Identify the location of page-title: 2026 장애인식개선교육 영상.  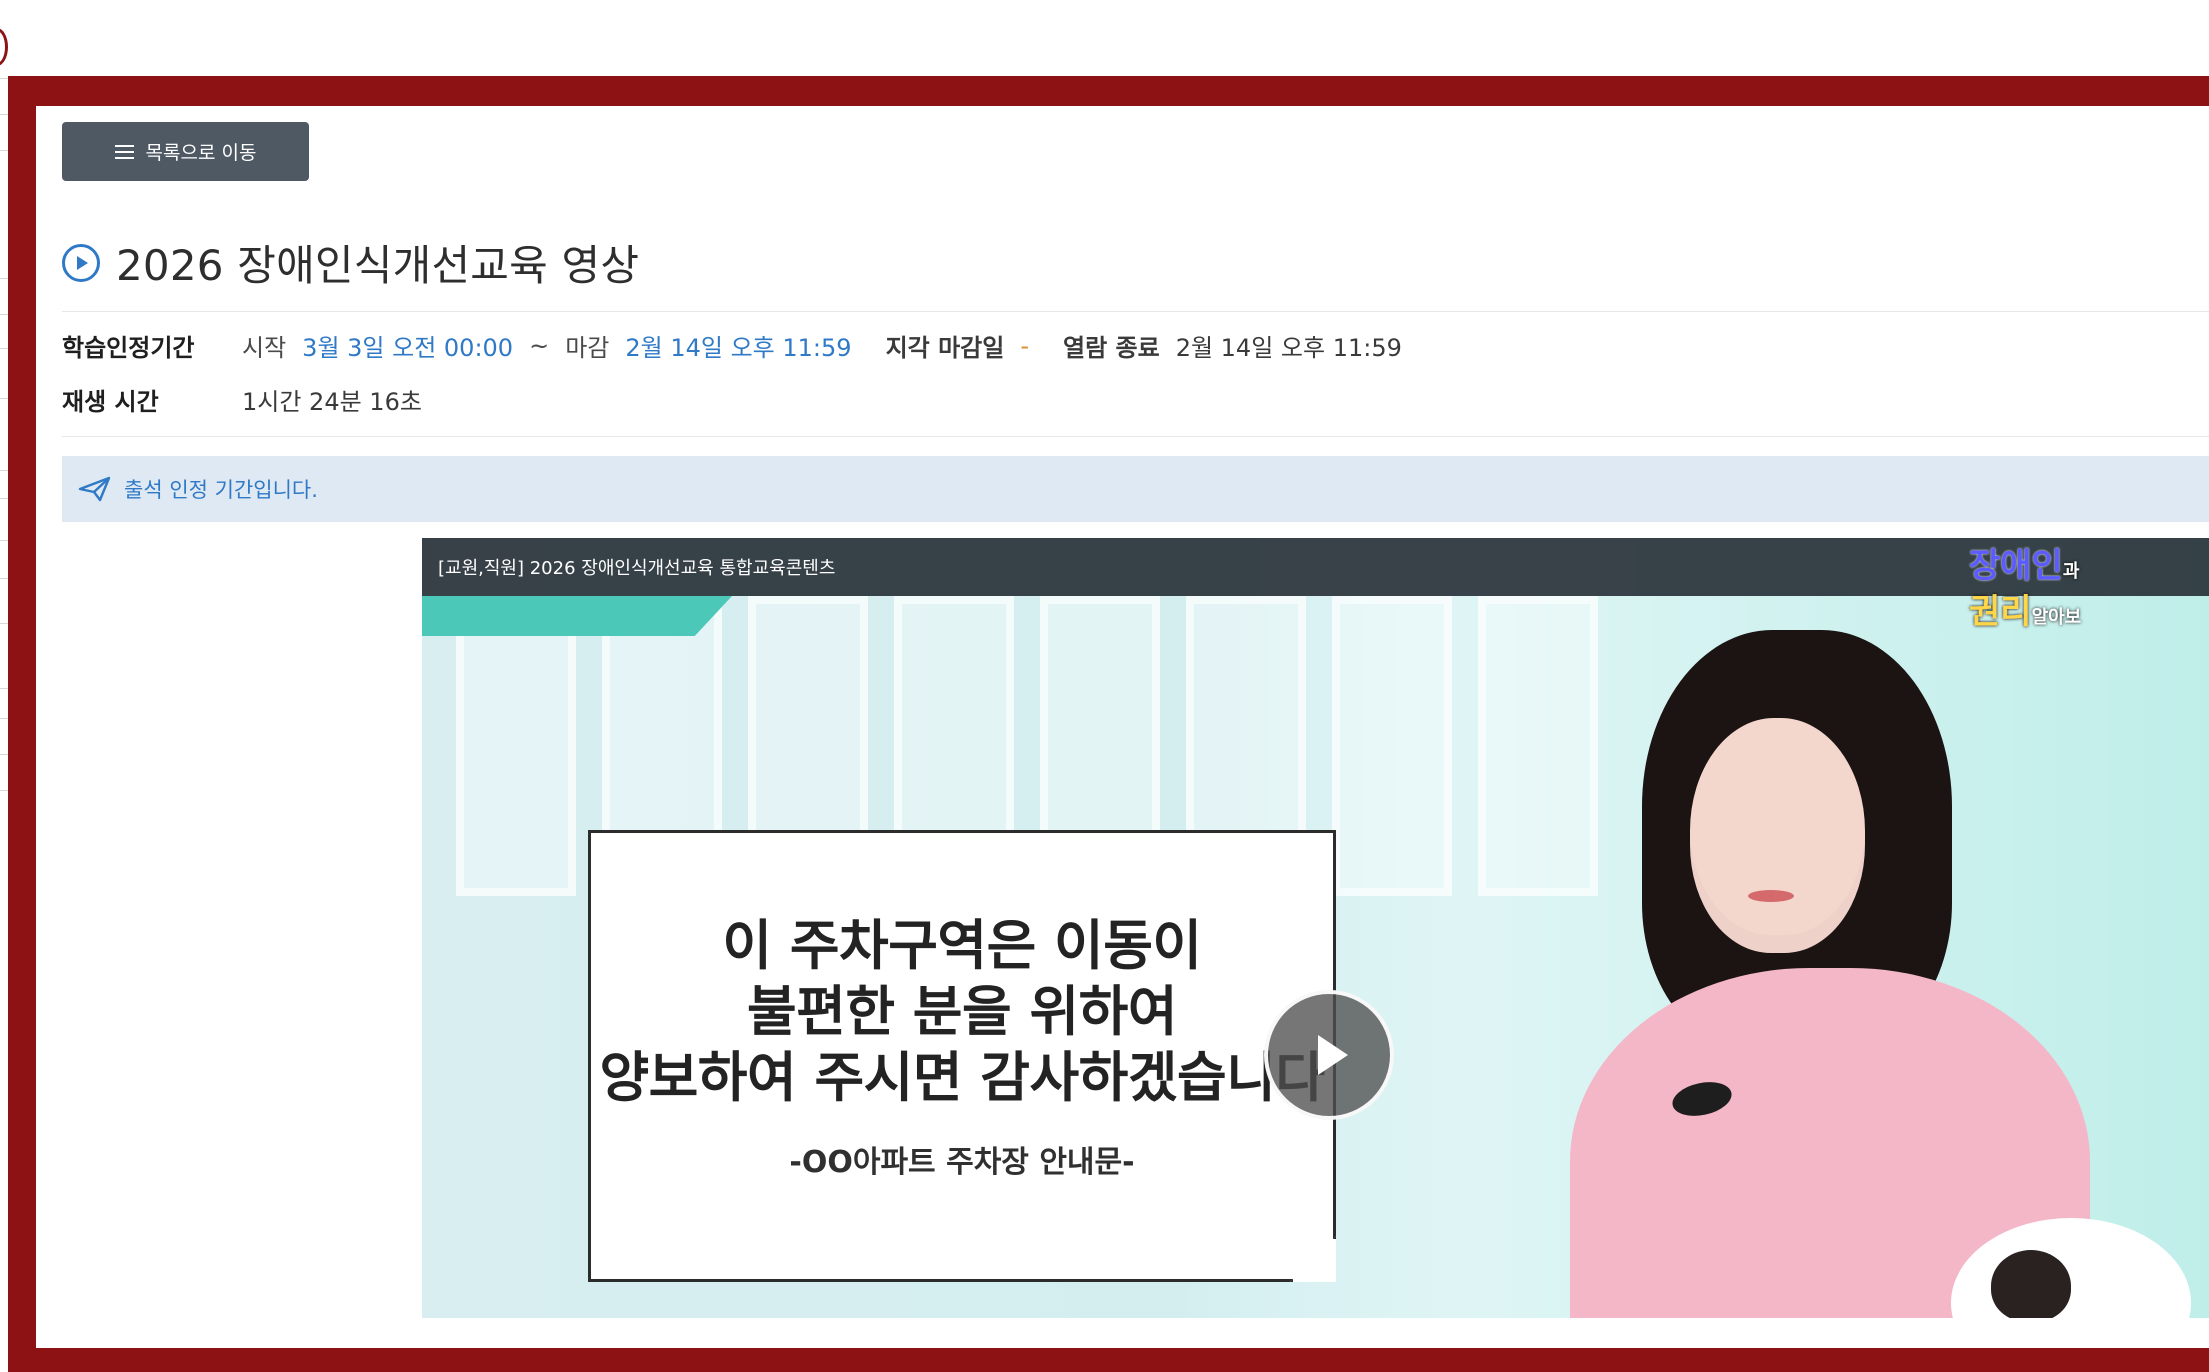
(378, 265).